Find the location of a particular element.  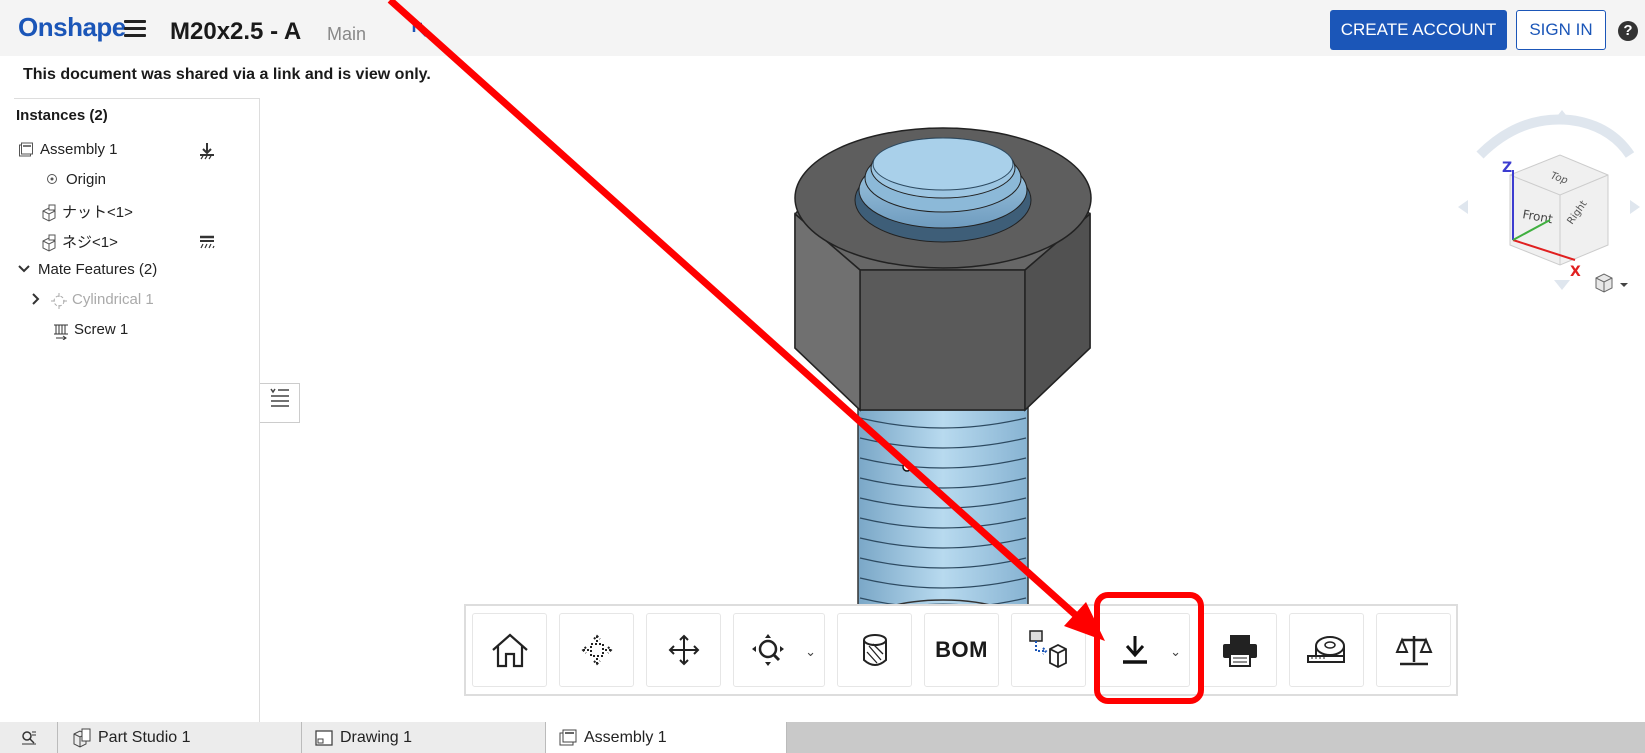

tree-item-nut: ナット<1> is located at coordinates (86, 211).